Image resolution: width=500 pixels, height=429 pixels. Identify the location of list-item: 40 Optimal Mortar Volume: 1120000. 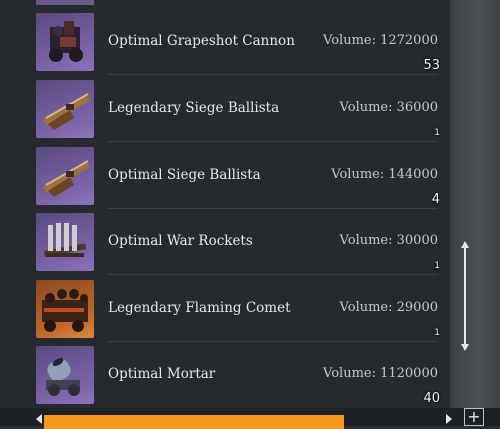
(239, 376).